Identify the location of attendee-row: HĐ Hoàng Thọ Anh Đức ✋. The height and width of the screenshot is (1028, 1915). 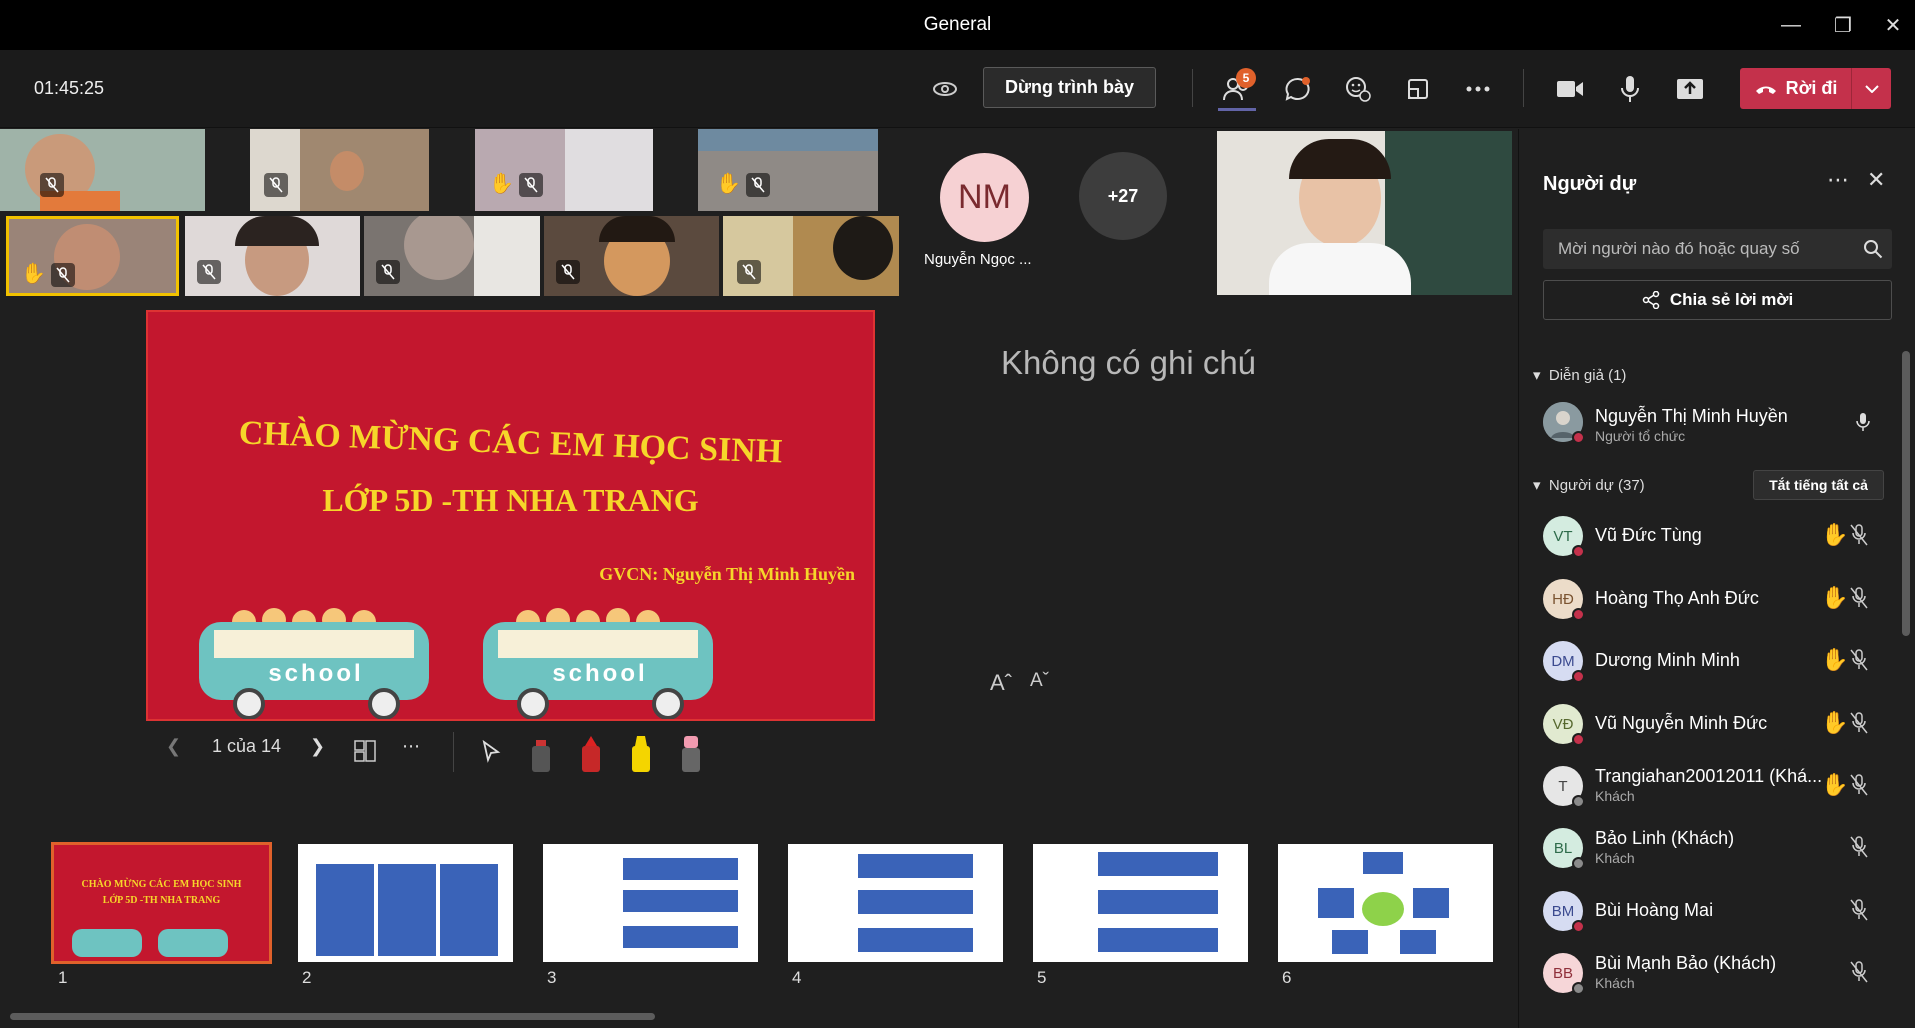
(1723, 602).